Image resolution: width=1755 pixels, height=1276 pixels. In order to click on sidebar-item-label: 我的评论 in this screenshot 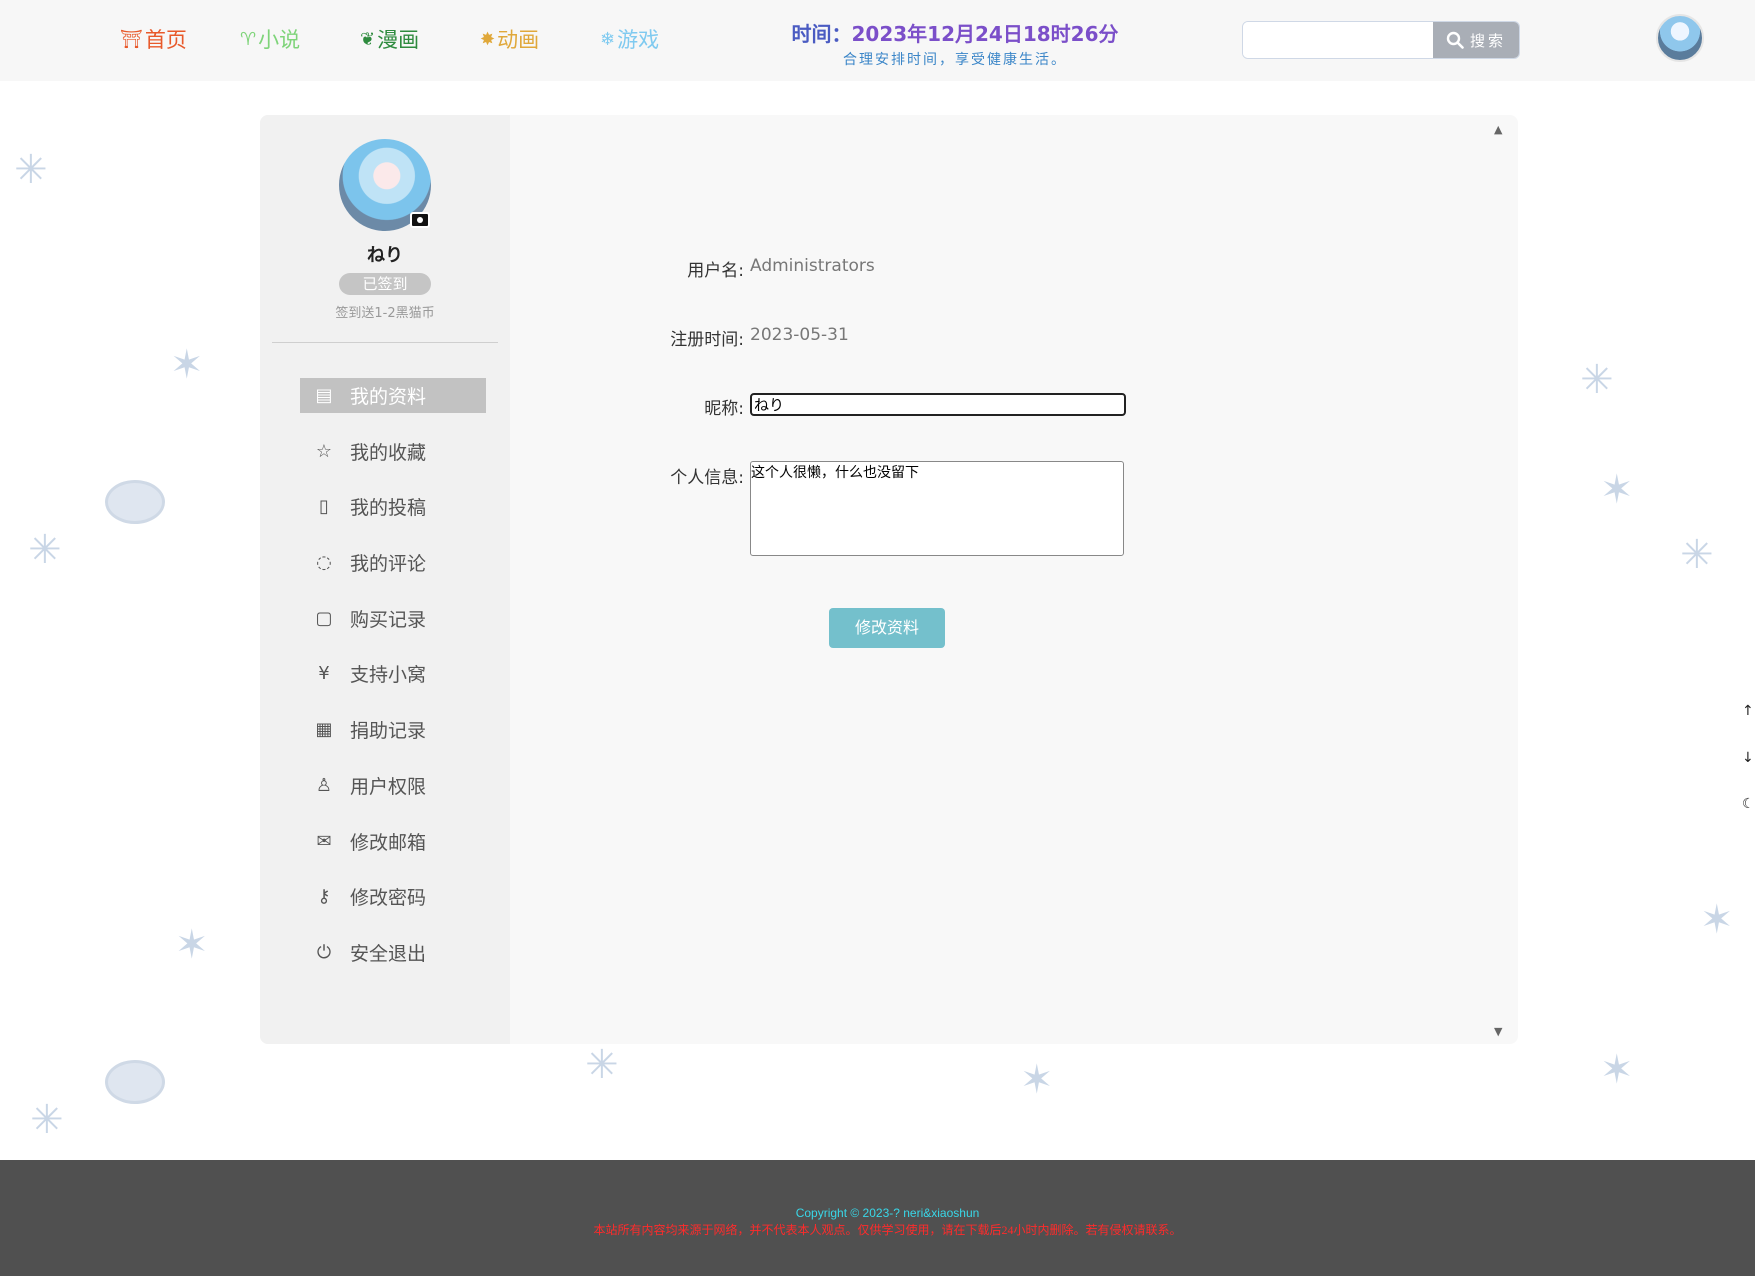, I will do `click(388, 564)`.